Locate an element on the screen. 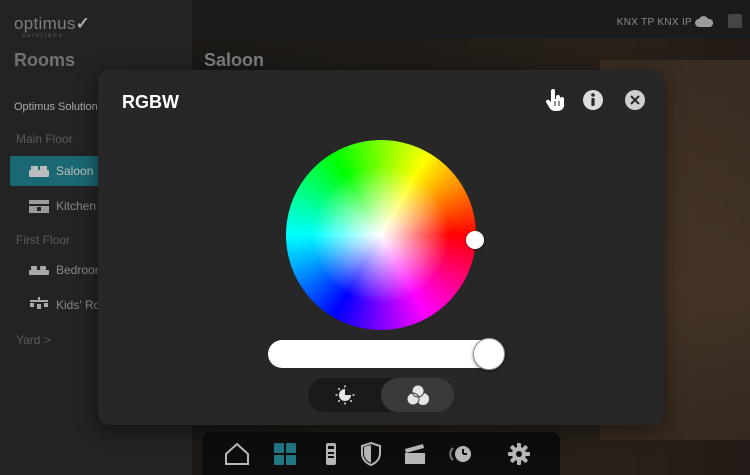 This screenshot has height=475, width=750. close-icon is located at coordinates (635, 100).